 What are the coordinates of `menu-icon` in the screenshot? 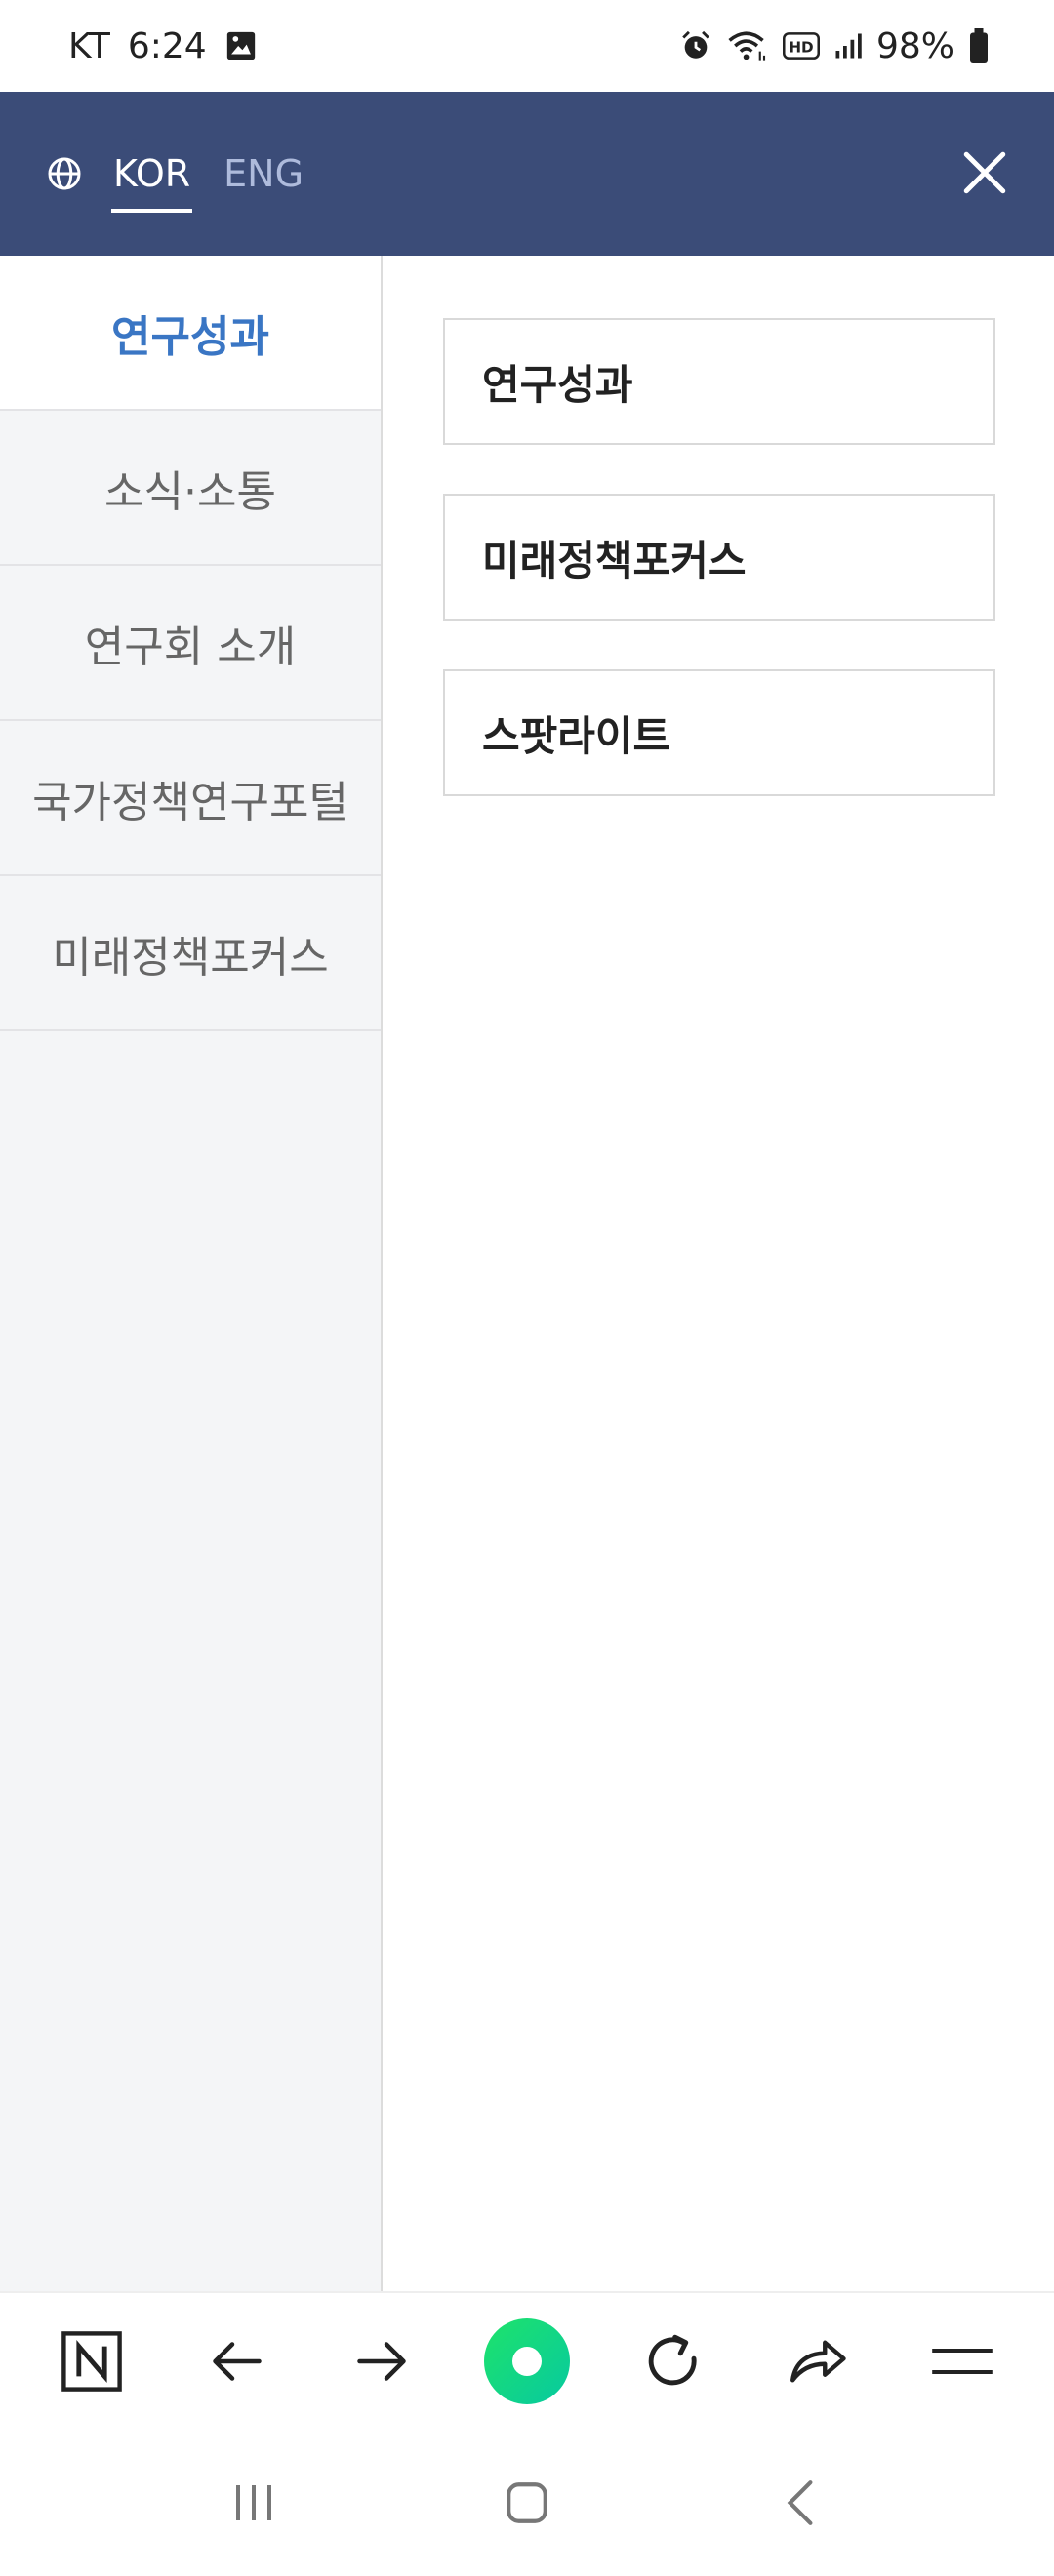 It's located at (962, 2363).